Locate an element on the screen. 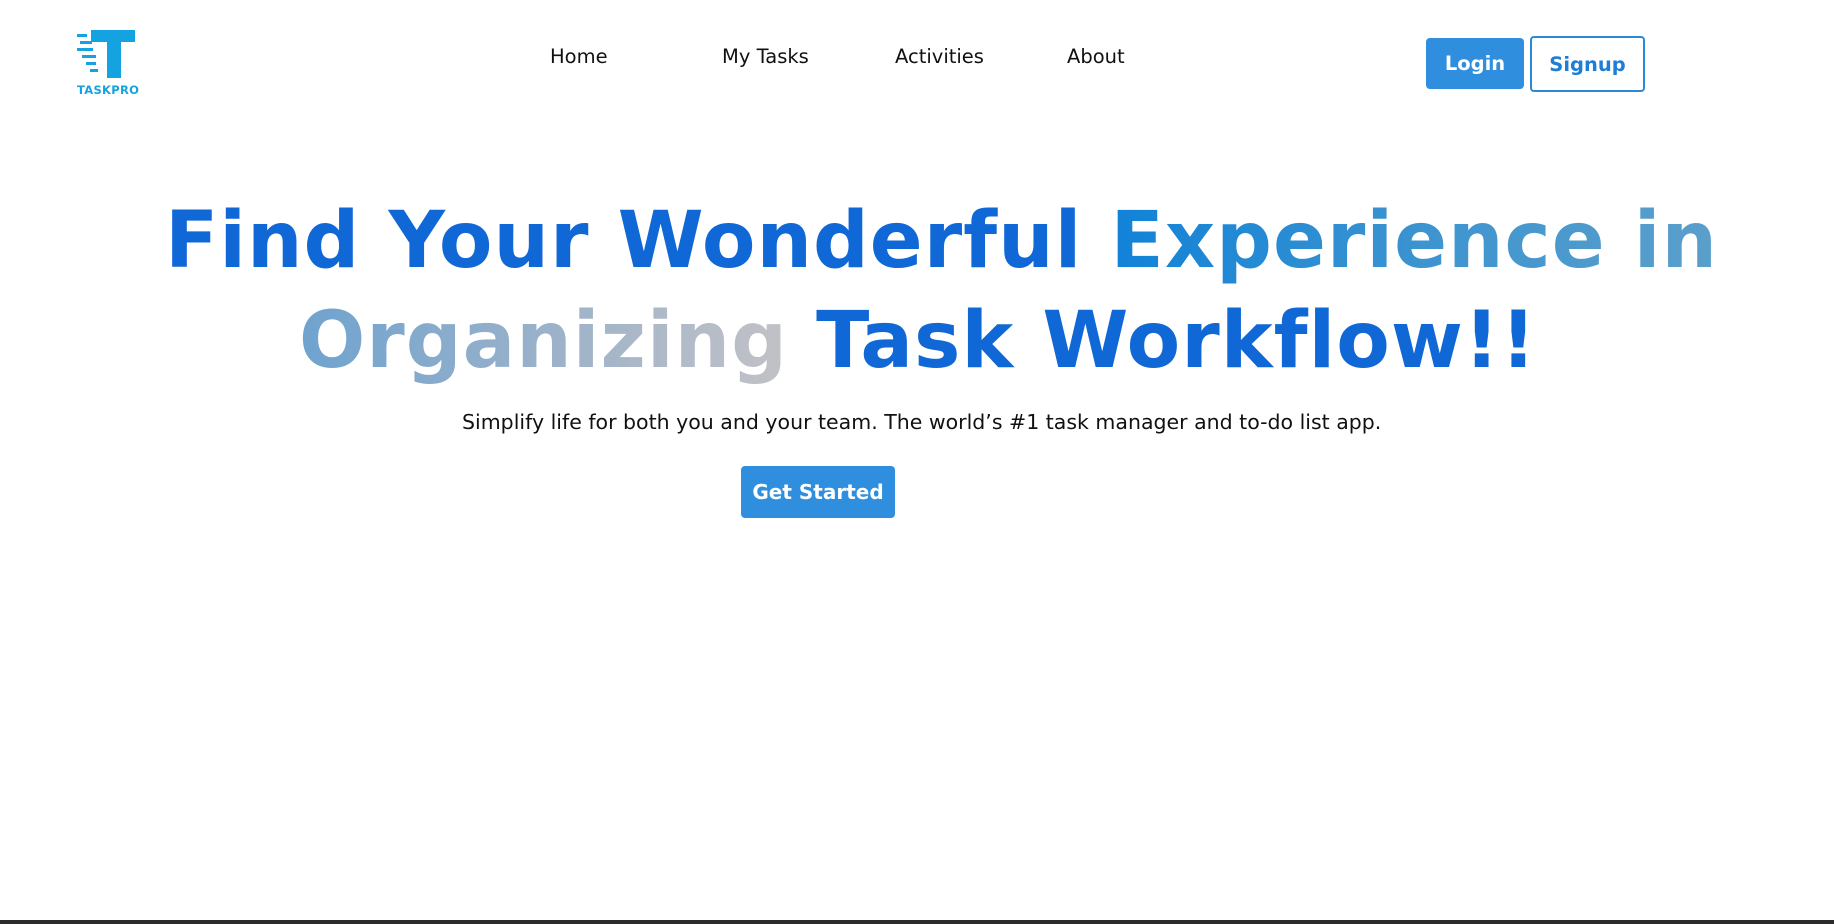 The height and width of the screenshot is (924, 1834). get-started-button: Get Started is located at coordinates (818, 492).